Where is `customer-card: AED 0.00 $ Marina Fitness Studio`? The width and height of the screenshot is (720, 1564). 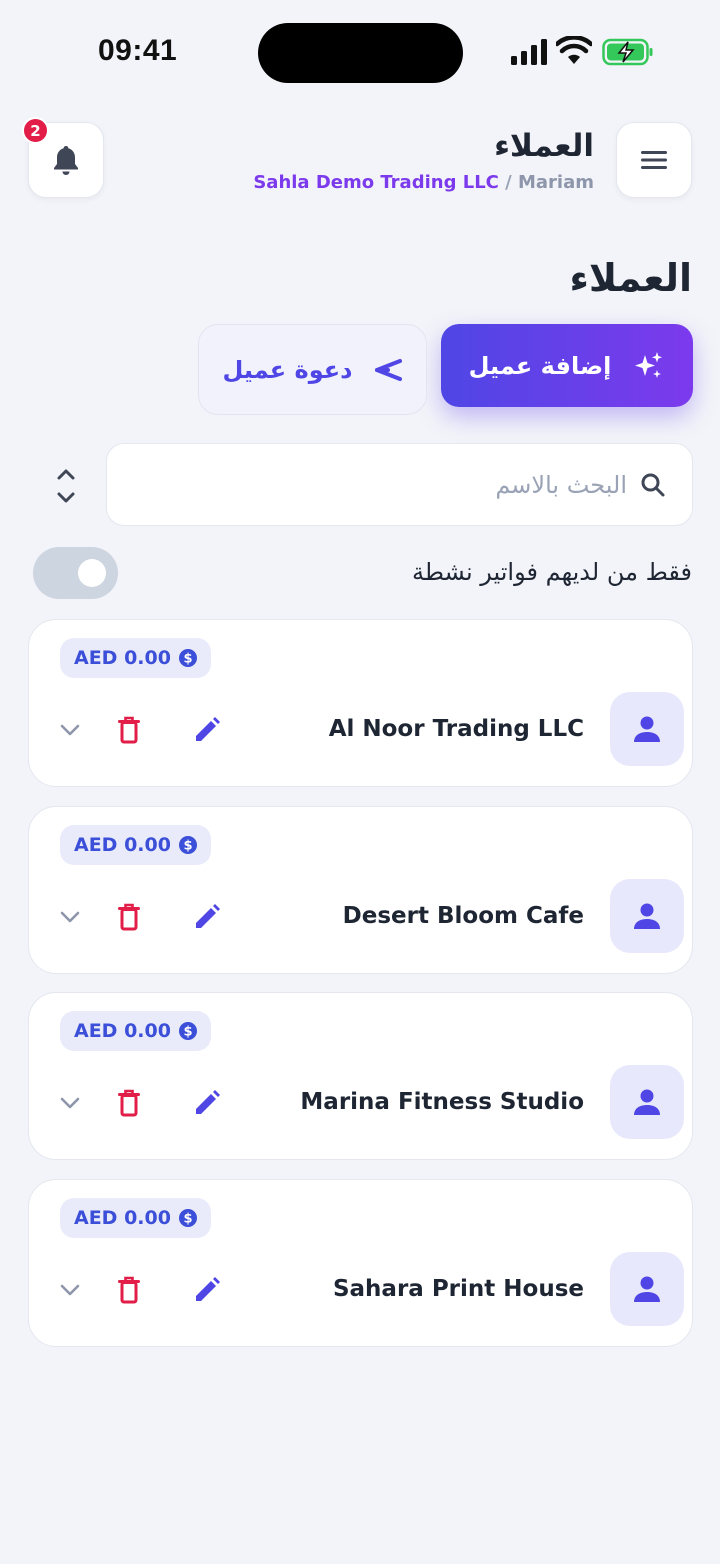 customer-card: AED 0.00 $ Marina Fitness Studio is located at coordinates (360, 1076).